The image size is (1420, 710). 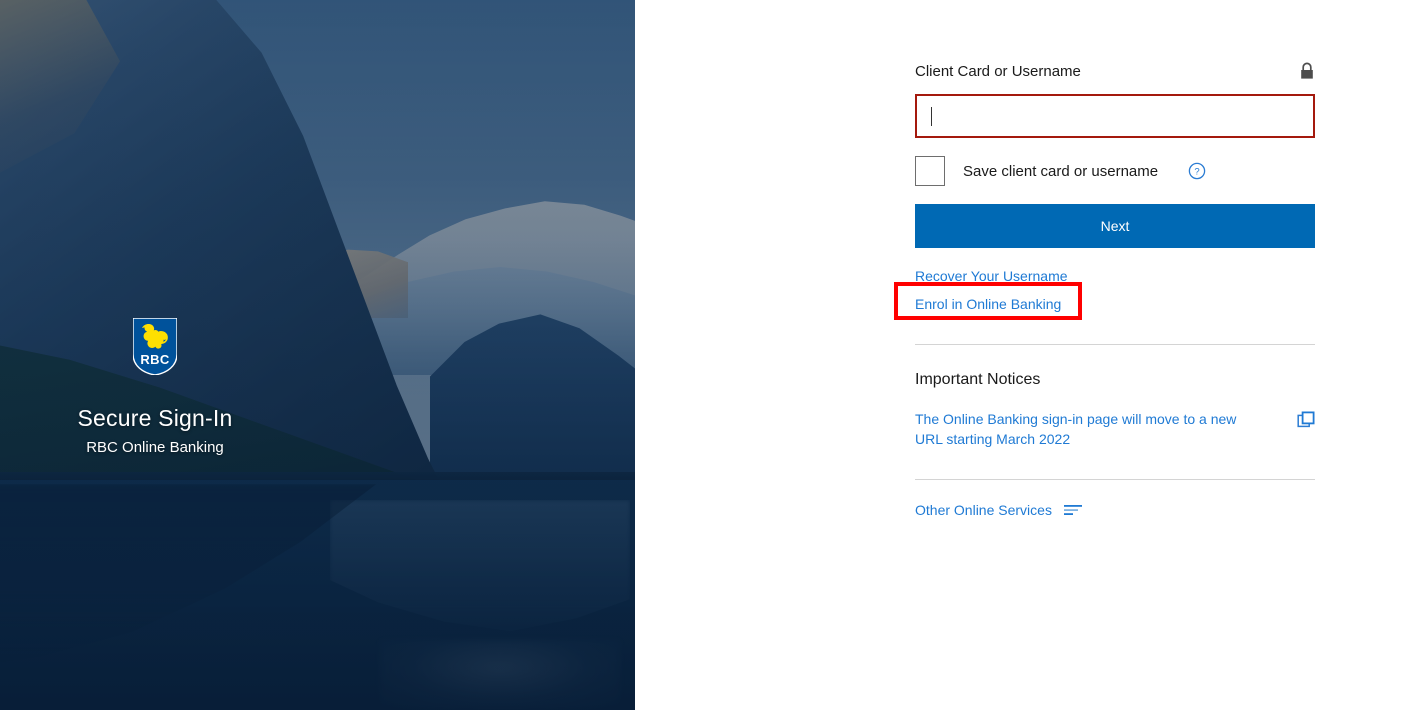 I want to click on open-in-new-window-icon, so click(x=1306, y=420).